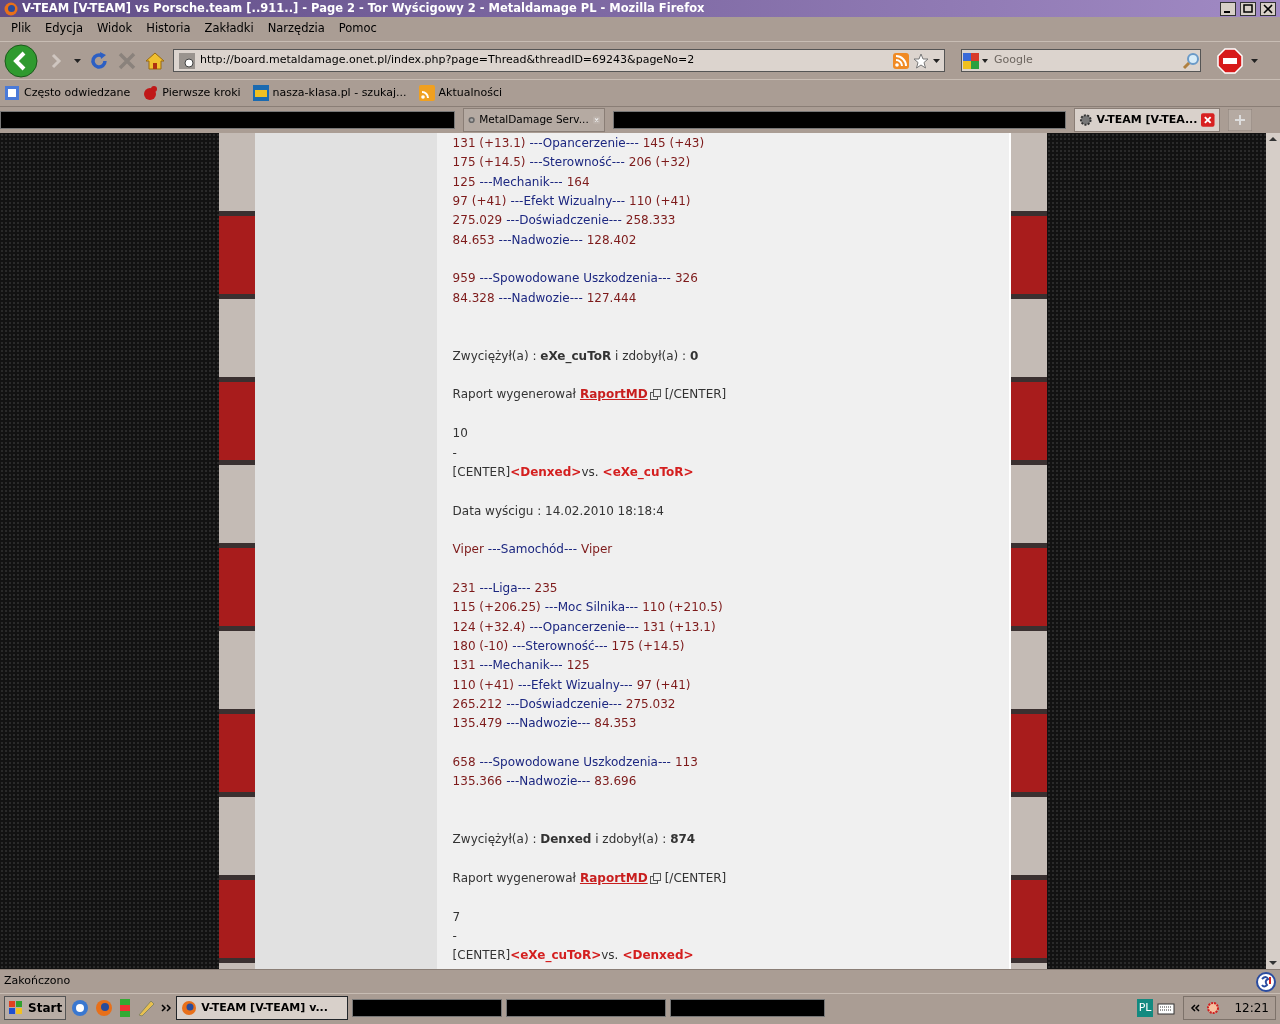 The height and width of the screenshot is (1024, 1280). Describe the element at coordinates (477, 723) in the screenshot. I see `stat-value: 135.479` at that location.